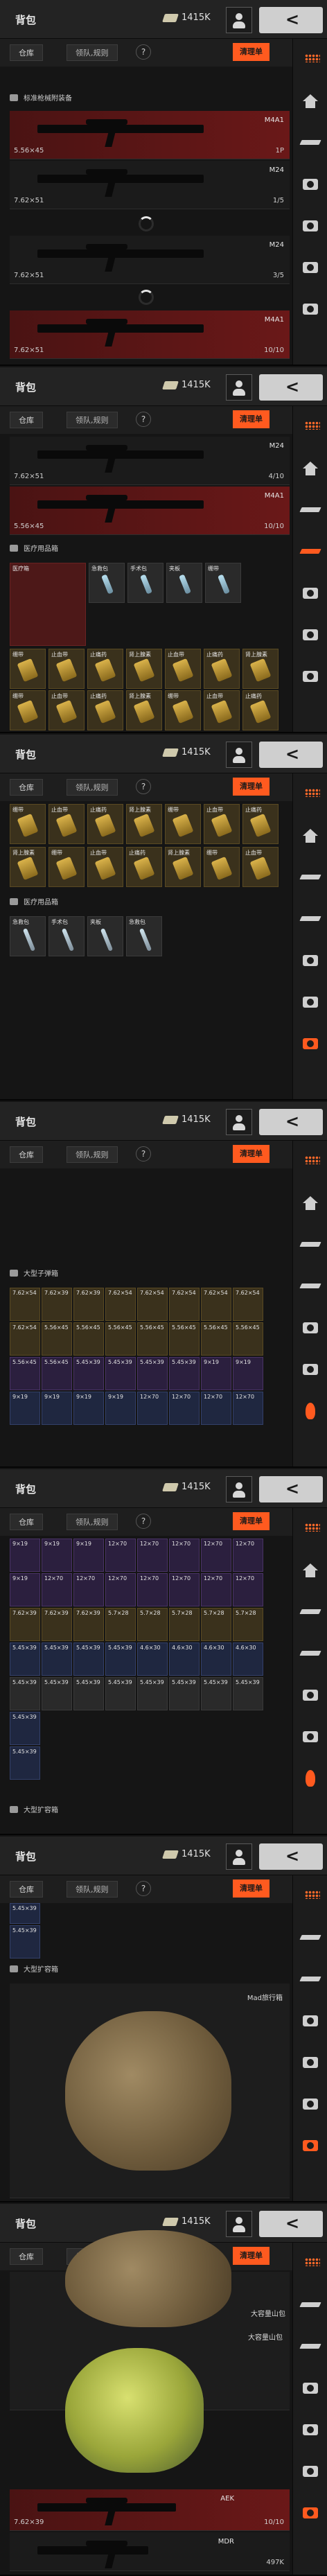  What do you see at coordinates (150, 2351) in the screenshot?
I see `backpack-card: 大容量山包` at bounding box center [150, 2351].